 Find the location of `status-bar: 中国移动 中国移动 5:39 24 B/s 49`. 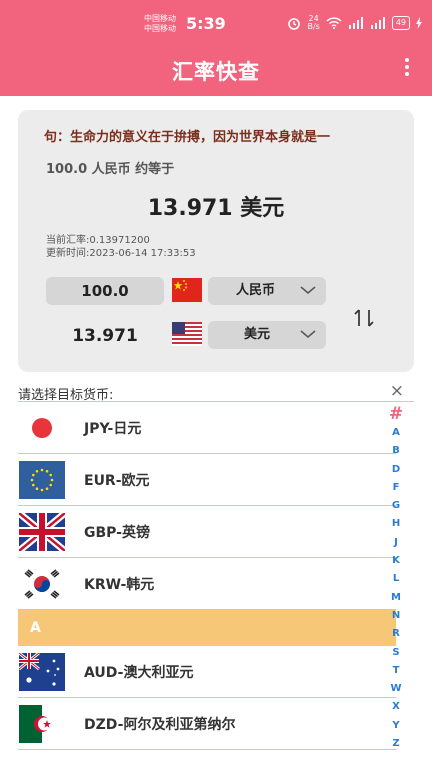

status-bar: 中国移动 中国移动 5:39 24 B/s 49 is located at coordinates (216, 25).